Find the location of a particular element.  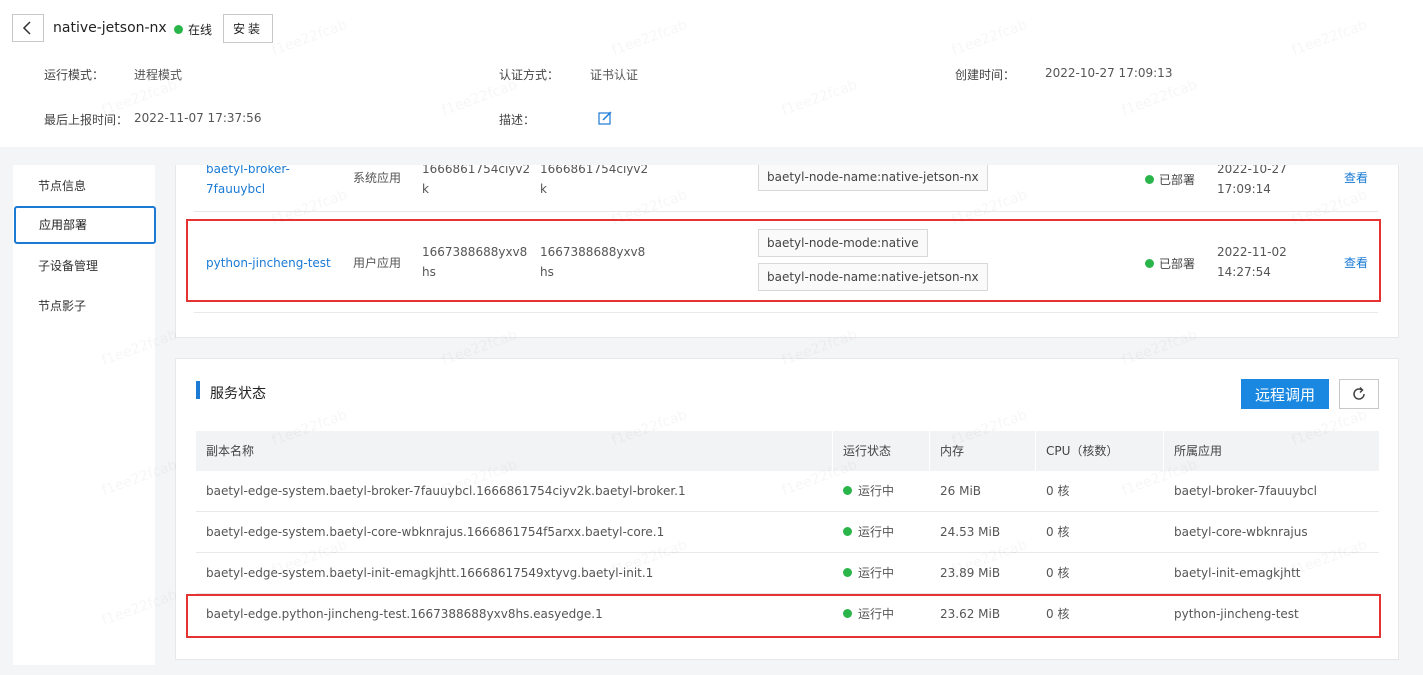

last-report-value: 2022-11-07 17:37:56 is located at coordinates (198, 118).